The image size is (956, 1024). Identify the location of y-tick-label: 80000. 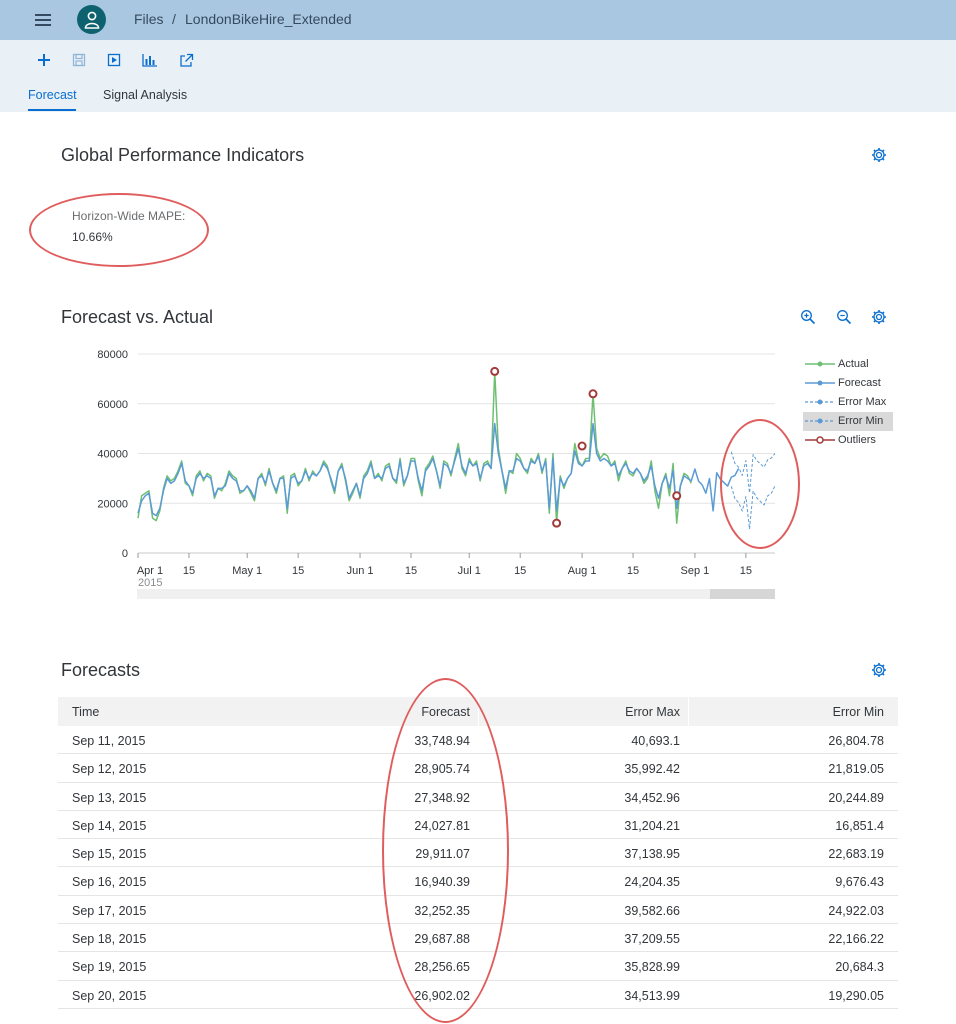
(112, 355).